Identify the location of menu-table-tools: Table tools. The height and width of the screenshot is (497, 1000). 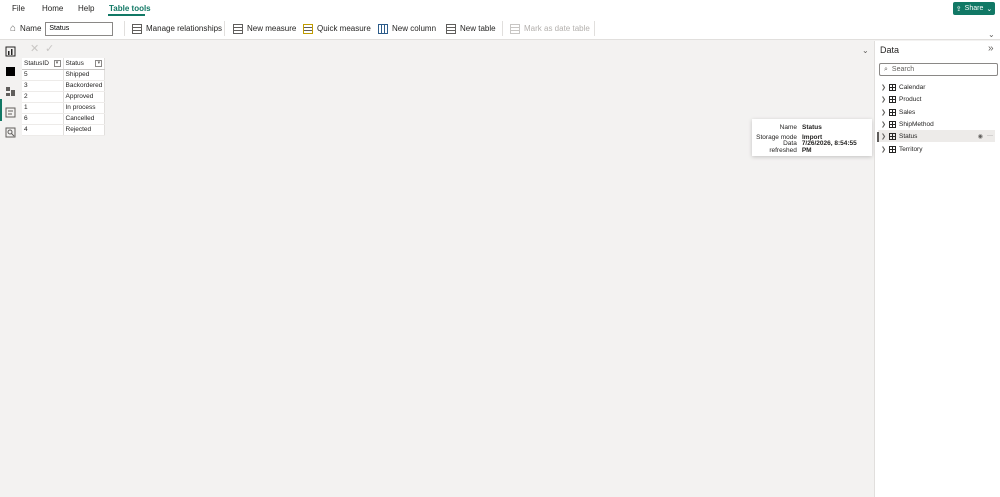
(130, 8).